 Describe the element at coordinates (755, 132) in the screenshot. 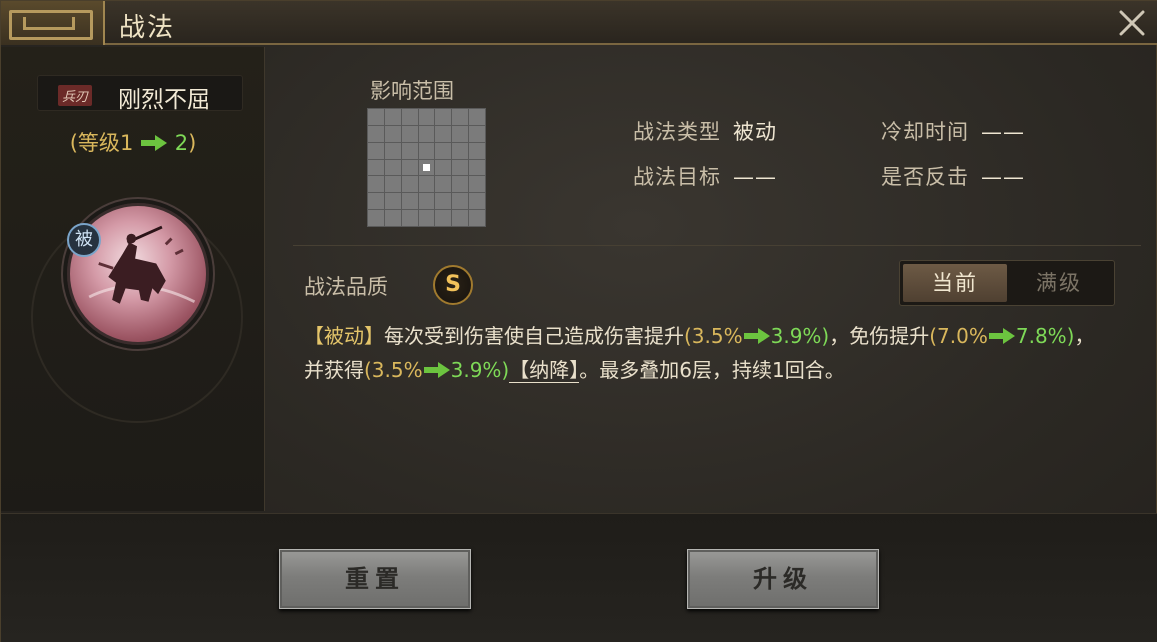

I see `skill-type-value: 被动` at that location.